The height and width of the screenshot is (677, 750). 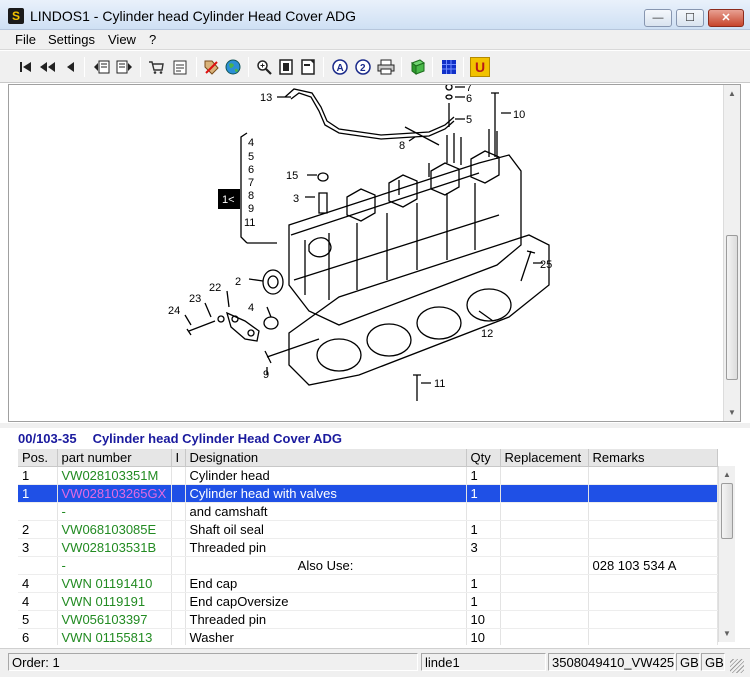 What do you see at coordinates (211, 67) in the screenshot?
I see `tag-icon` at bounding box center [211, 67].